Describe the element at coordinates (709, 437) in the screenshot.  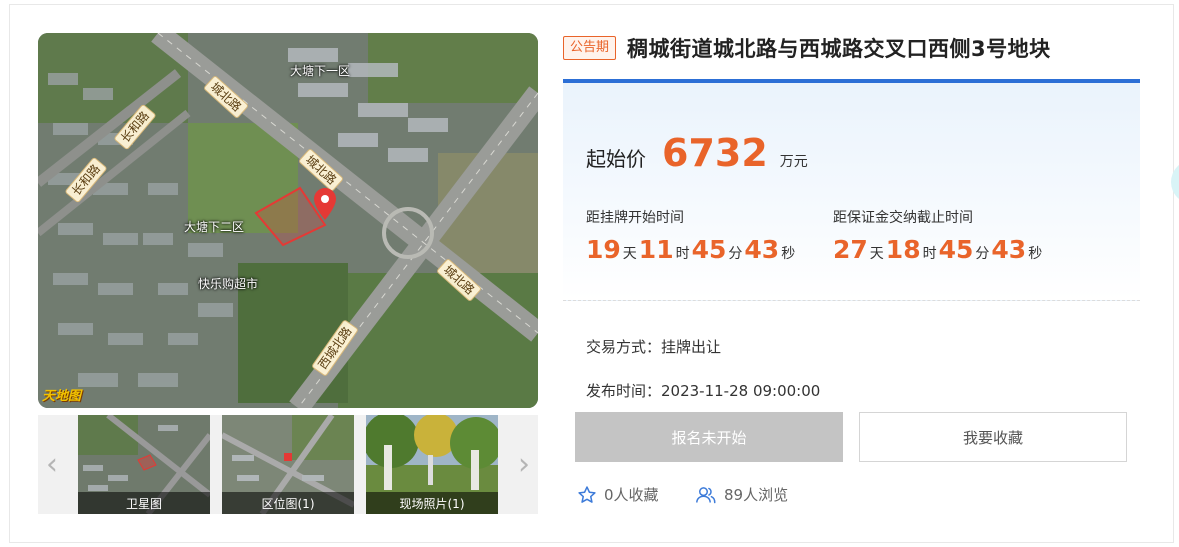
I see `apply-button: 报名未开始` at that location.